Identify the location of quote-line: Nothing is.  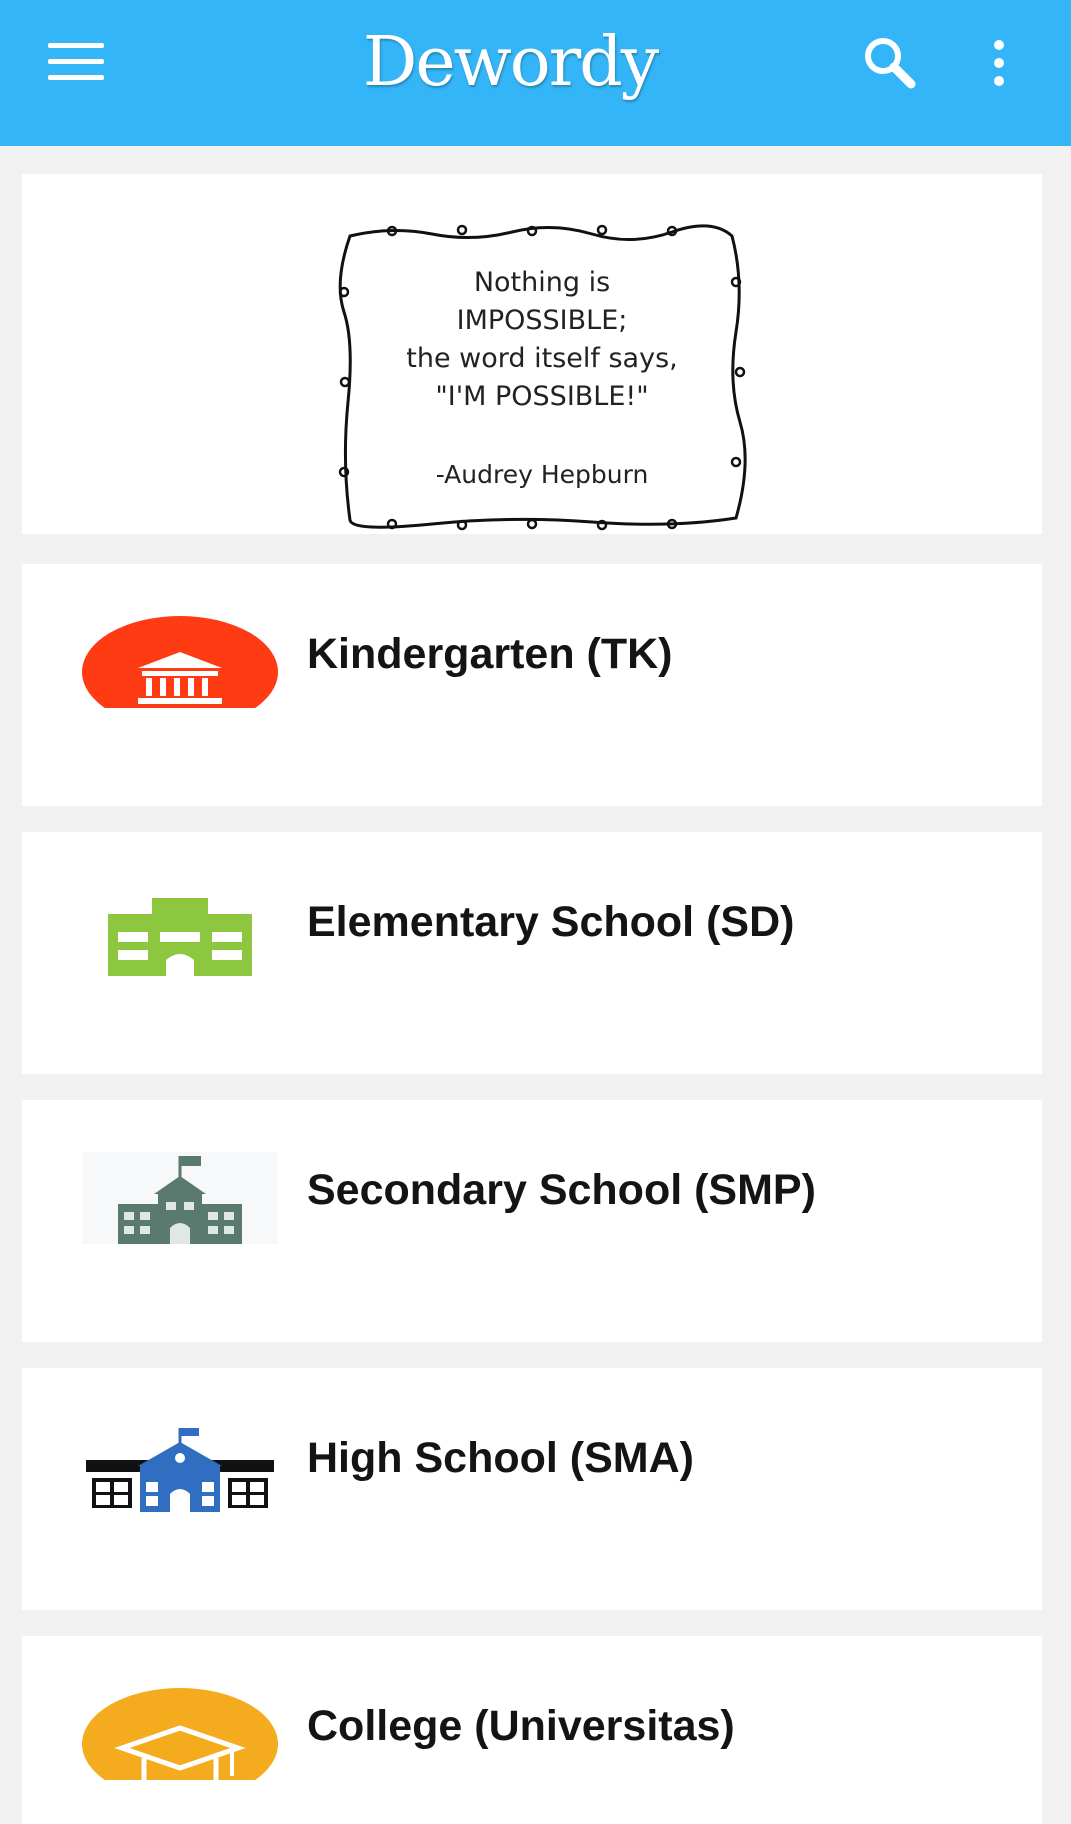
(542, 282).